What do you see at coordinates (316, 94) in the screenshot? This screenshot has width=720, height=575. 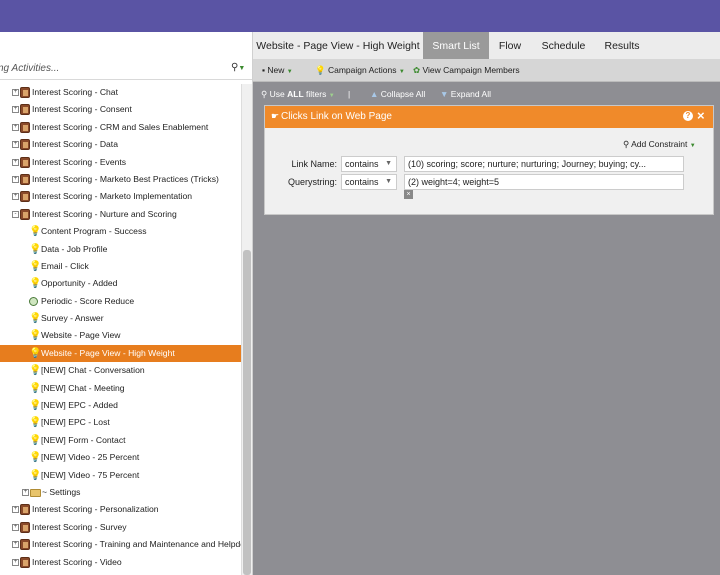 I see `filters-label: filters` at bounding box center [316, 94].